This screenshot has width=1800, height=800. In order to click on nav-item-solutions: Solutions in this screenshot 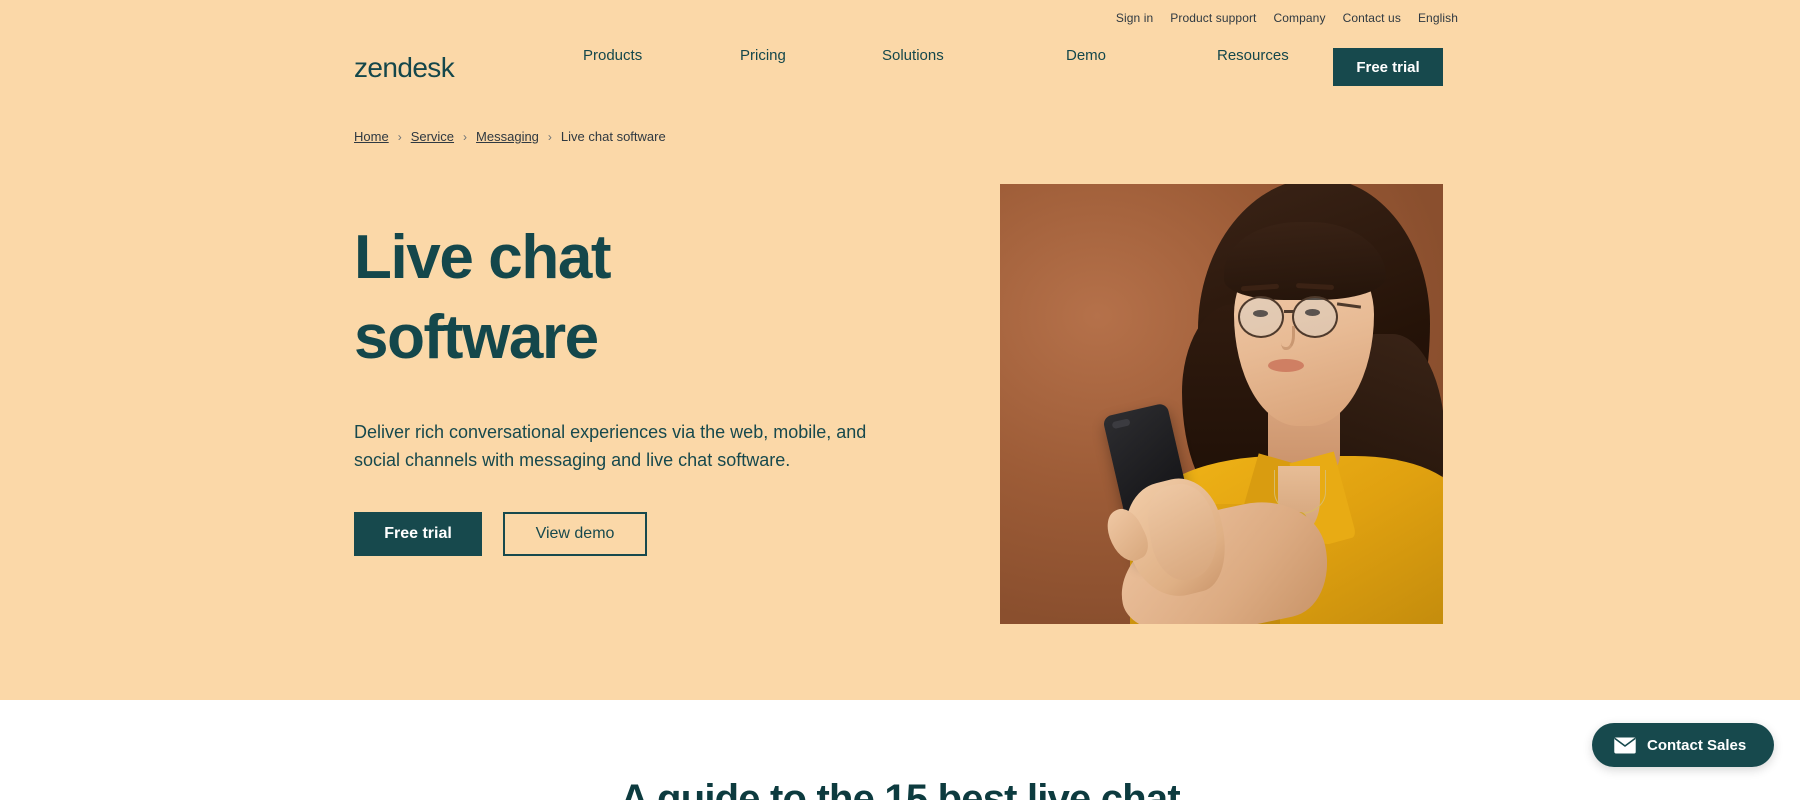, I will do `click(913, 56)`.